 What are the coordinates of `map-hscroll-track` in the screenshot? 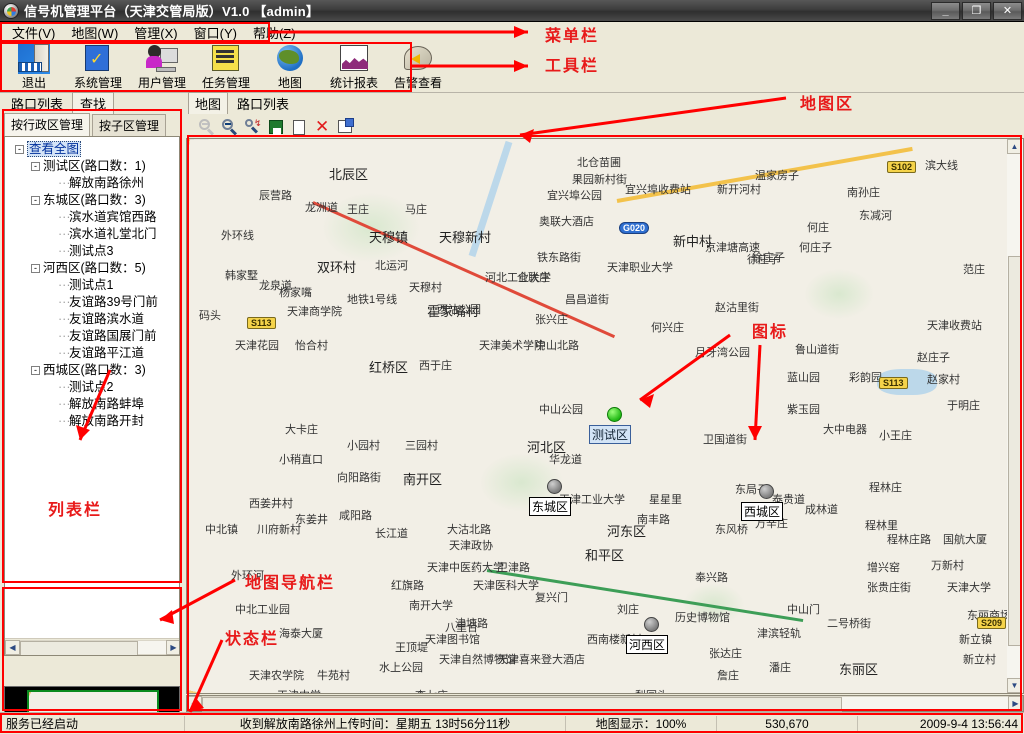 It's located at (605, 704).